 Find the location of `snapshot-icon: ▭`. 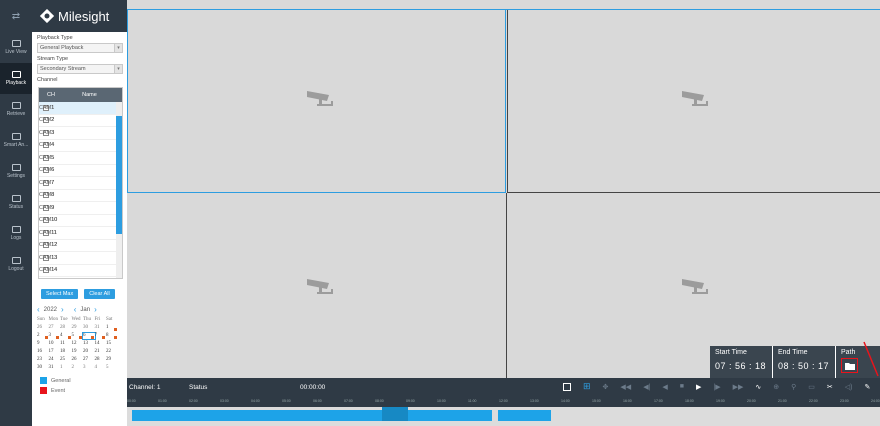

snapshot-icon: ▭ is located at coordinates (811, 387).